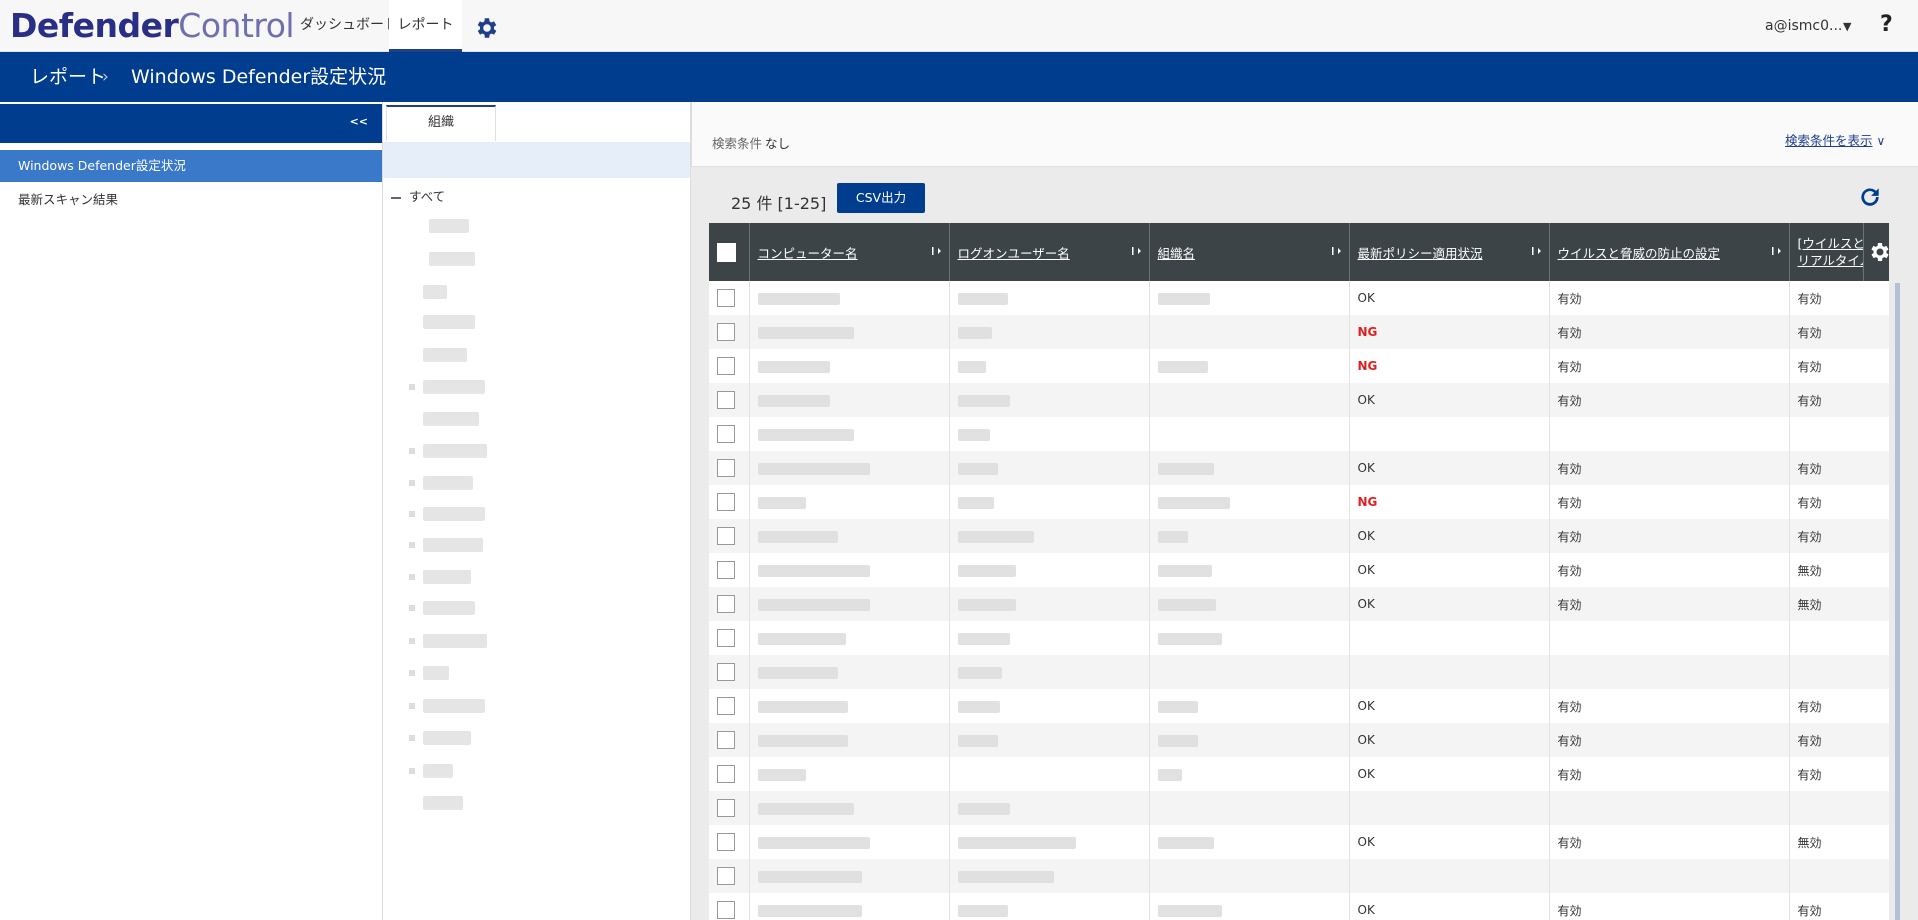 The height and width of the screenshot is (920, 1918). I want to click on user-caret-down-icon: ▼, so click(1847, 26).